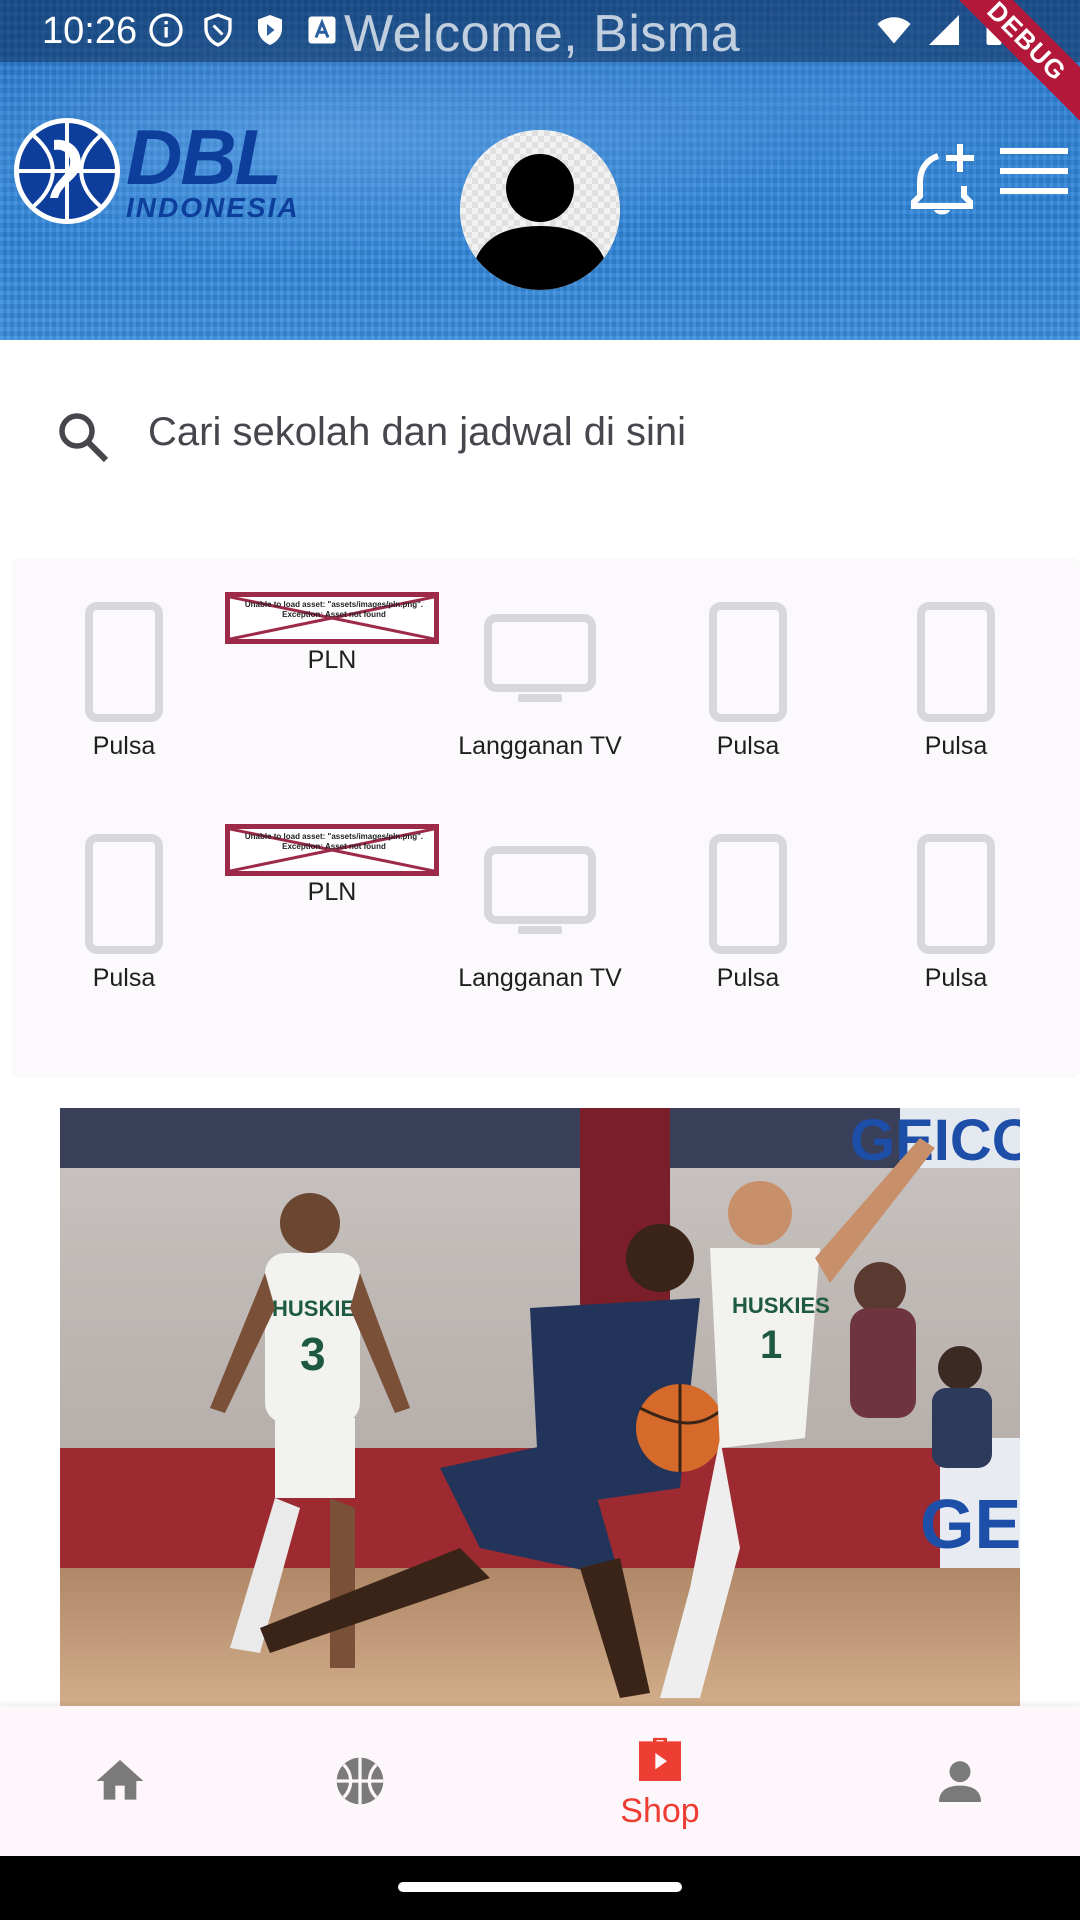 The width and height of the screenshot is (1080, 1920). Describe the element at coordinates (1034, 171) in the screenshot. I see `hamburger-menu-icon` at that location.